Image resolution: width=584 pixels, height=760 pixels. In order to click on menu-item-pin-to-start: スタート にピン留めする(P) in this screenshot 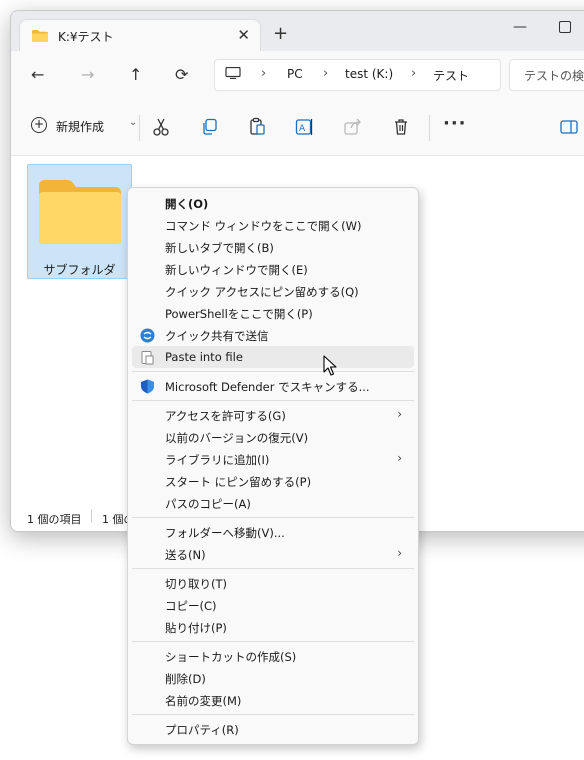, I will do `click(273, 481)`.